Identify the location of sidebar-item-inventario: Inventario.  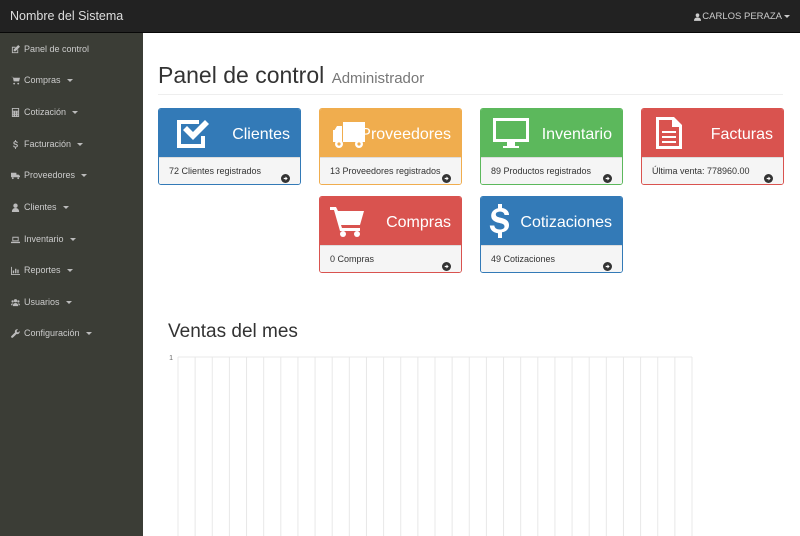
(71, 239).